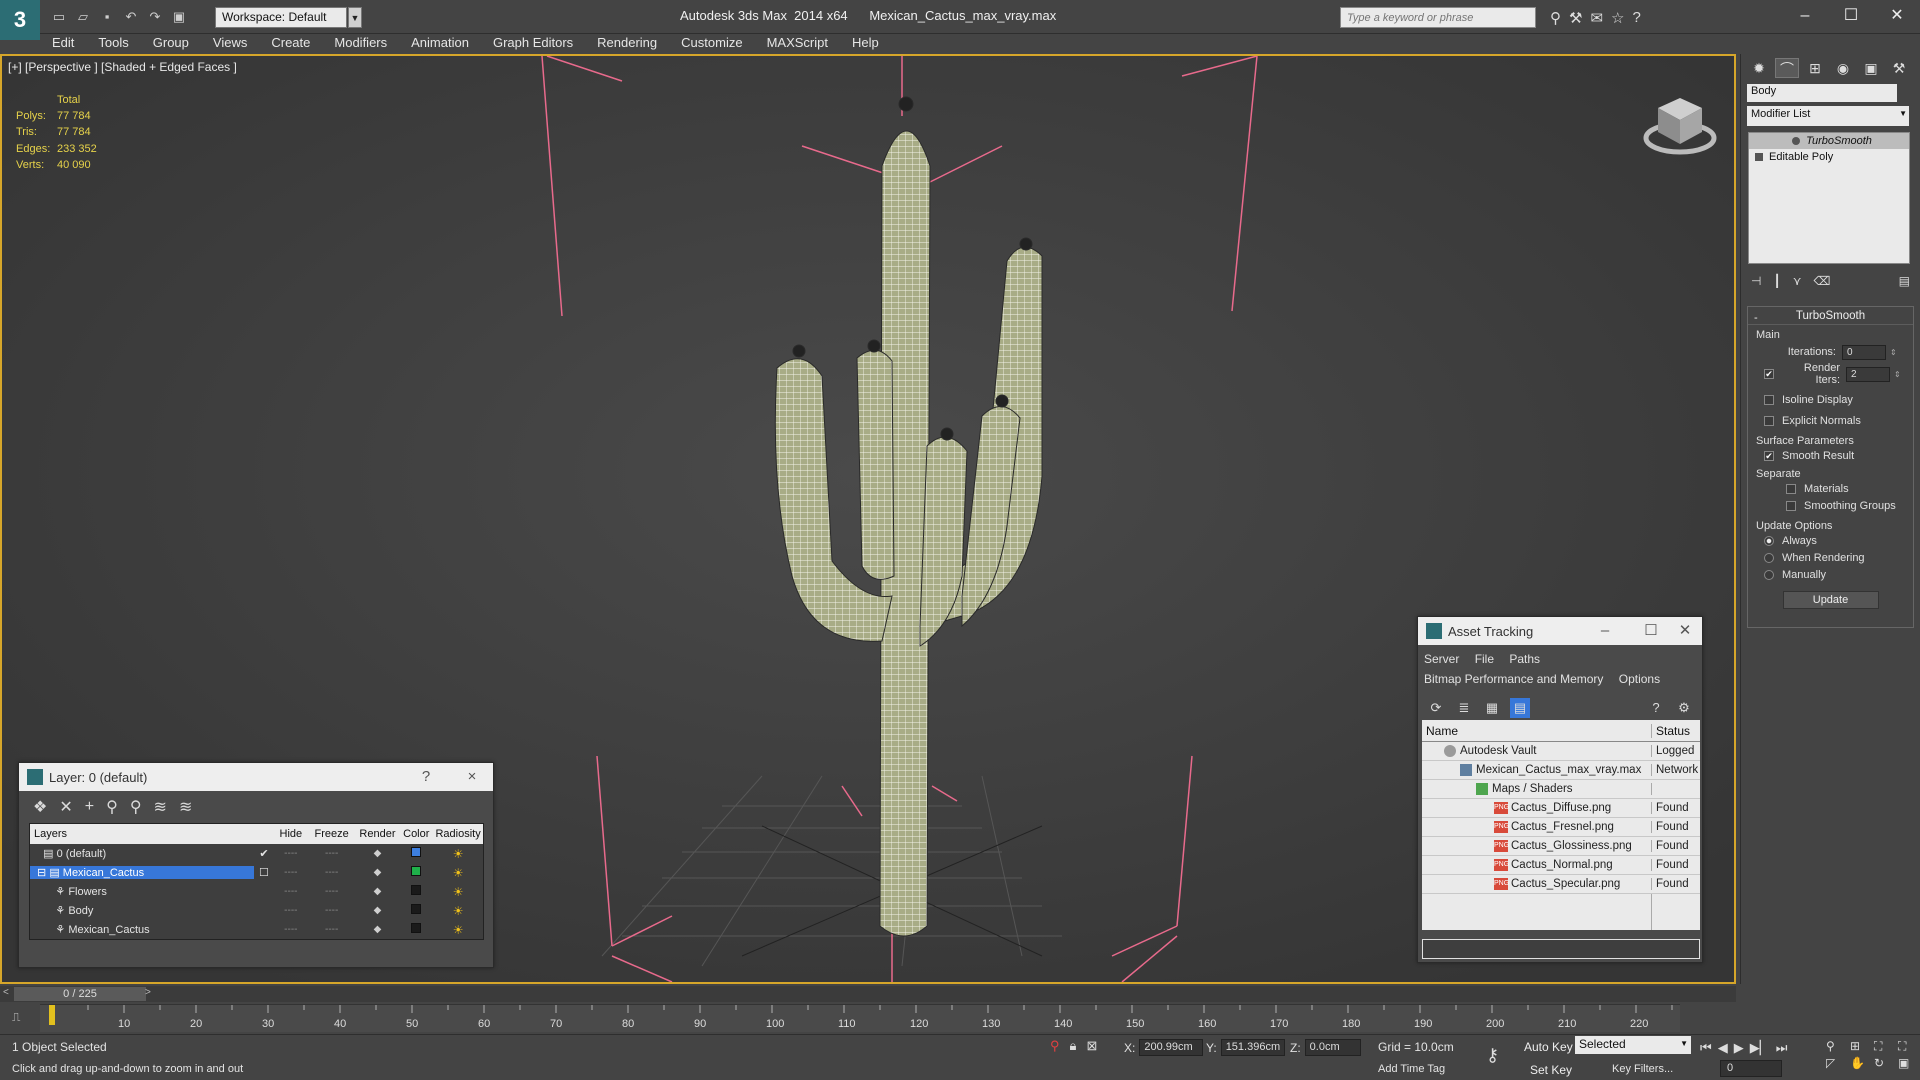  Describe the element at coordinates (1464, 708) in the screenshot. I see `list-view-icon: ≣` at that location.